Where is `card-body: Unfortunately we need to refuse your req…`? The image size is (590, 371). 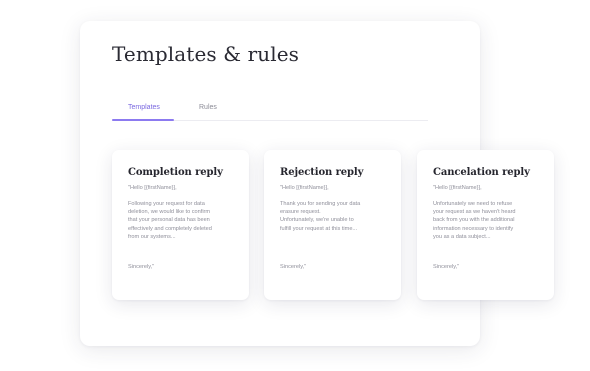
card-body: Unfortunately we need to refuse your req… is located at coordinates (488, 220).